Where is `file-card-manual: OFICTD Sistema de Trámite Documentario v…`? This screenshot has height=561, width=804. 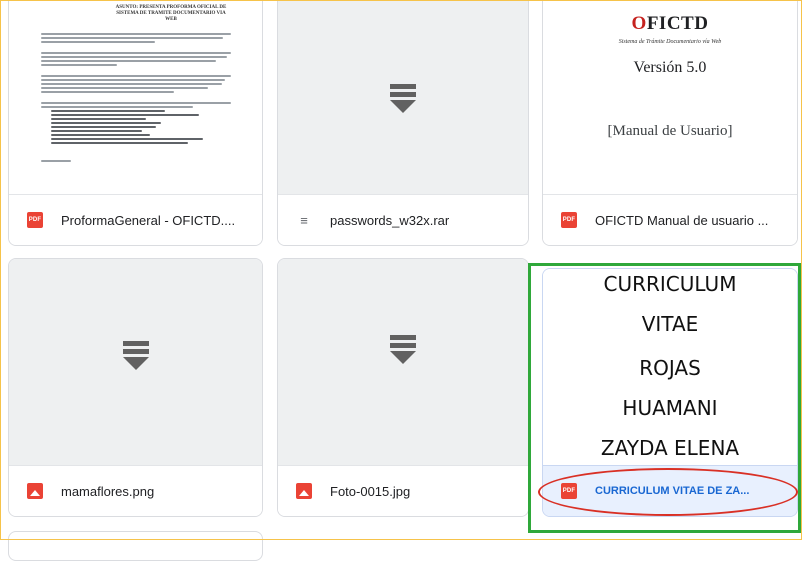 file-card-manual: OFICTD Sistema de Trámite Documentario v… is located at coordinates (670, 123).